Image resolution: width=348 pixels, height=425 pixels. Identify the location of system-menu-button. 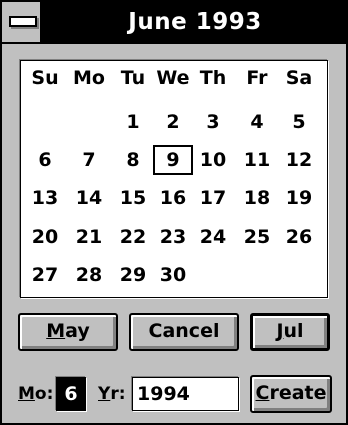
(22, 22).